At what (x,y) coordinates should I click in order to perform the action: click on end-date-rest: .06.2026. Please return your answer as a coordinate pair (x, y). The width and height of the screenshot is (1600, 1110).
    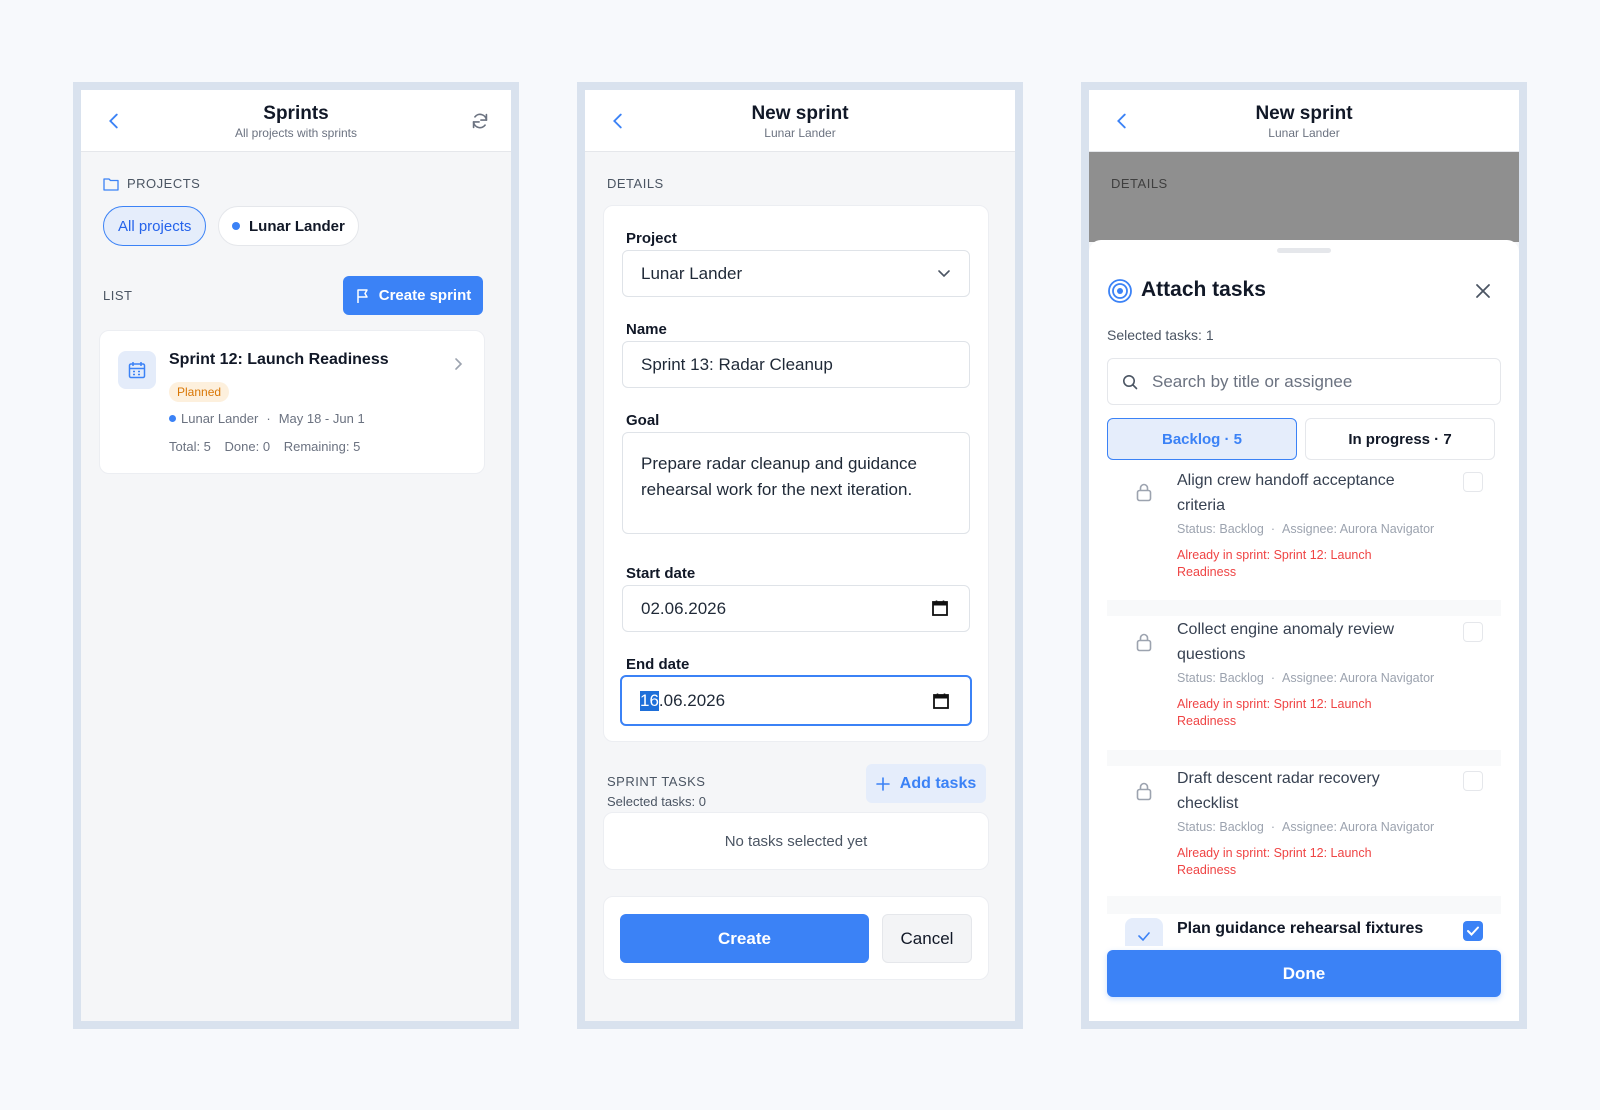
    Looking at the image, I should click on (692, 700).